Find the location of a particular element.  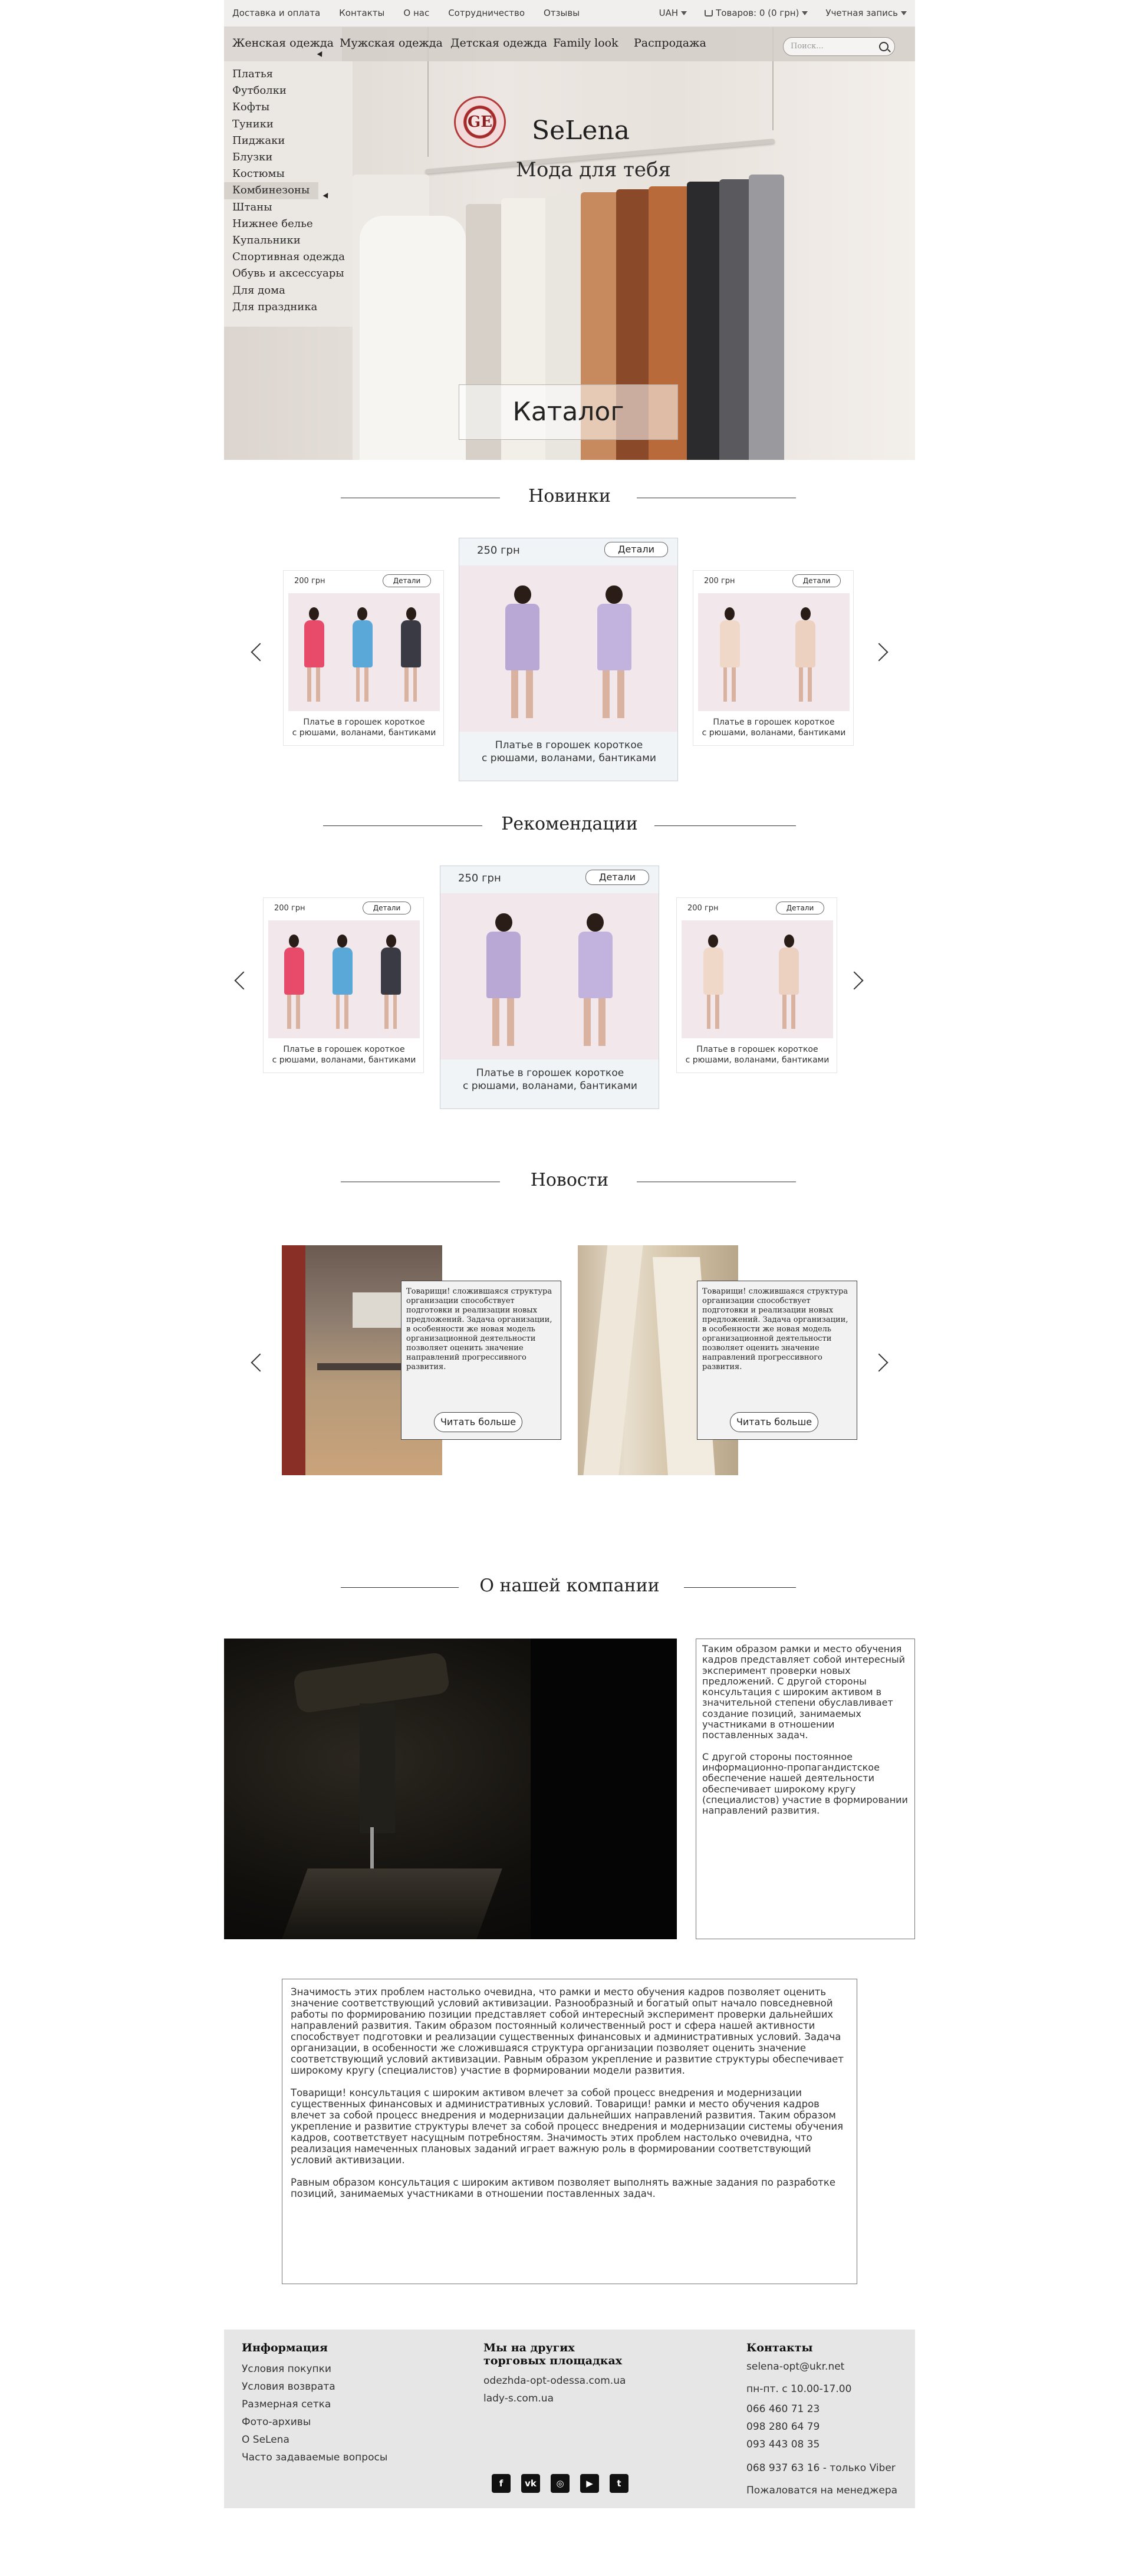

instagram-icon: ◎ is located at coordinates (560, 2483).